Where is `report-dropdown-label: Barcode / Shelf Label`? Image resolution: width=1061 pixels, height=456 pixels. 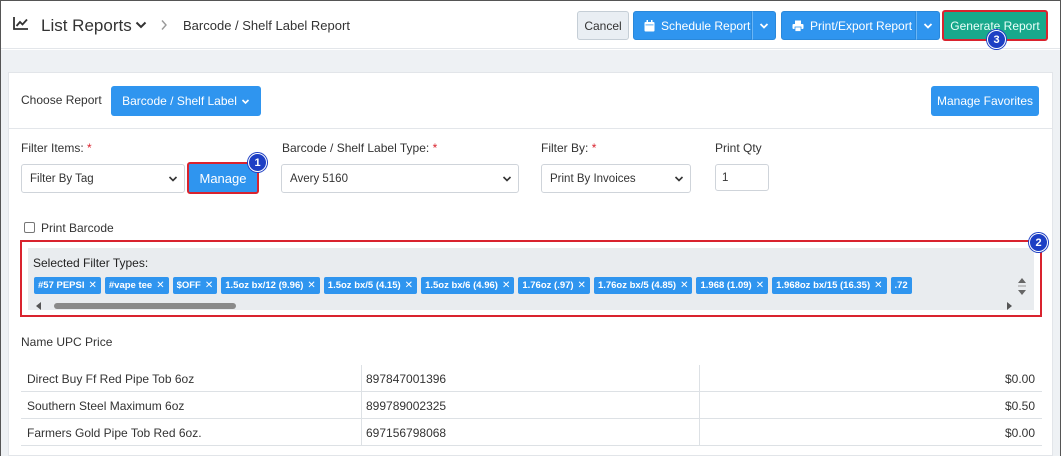
report-dropdown-label: Barcode / Shelf Label is located at coordinates (179, 101).